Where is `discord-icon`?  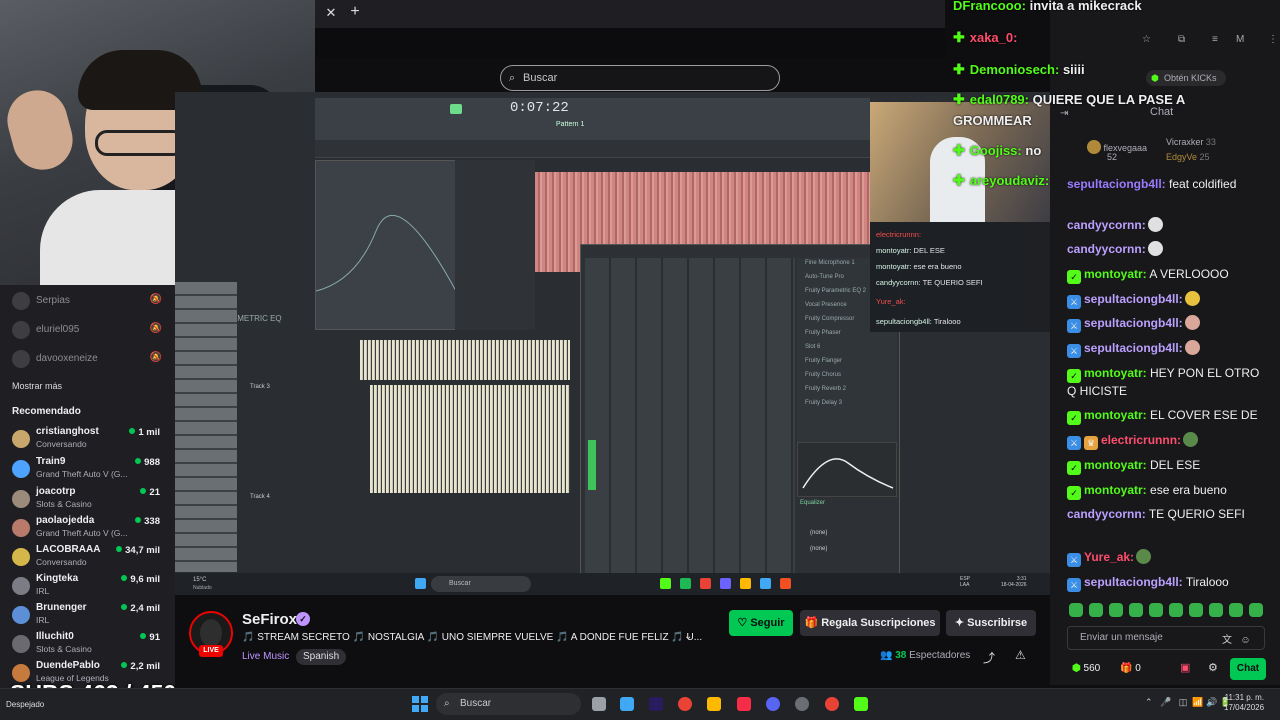 discord-icon is located at coordinates (773, 704).